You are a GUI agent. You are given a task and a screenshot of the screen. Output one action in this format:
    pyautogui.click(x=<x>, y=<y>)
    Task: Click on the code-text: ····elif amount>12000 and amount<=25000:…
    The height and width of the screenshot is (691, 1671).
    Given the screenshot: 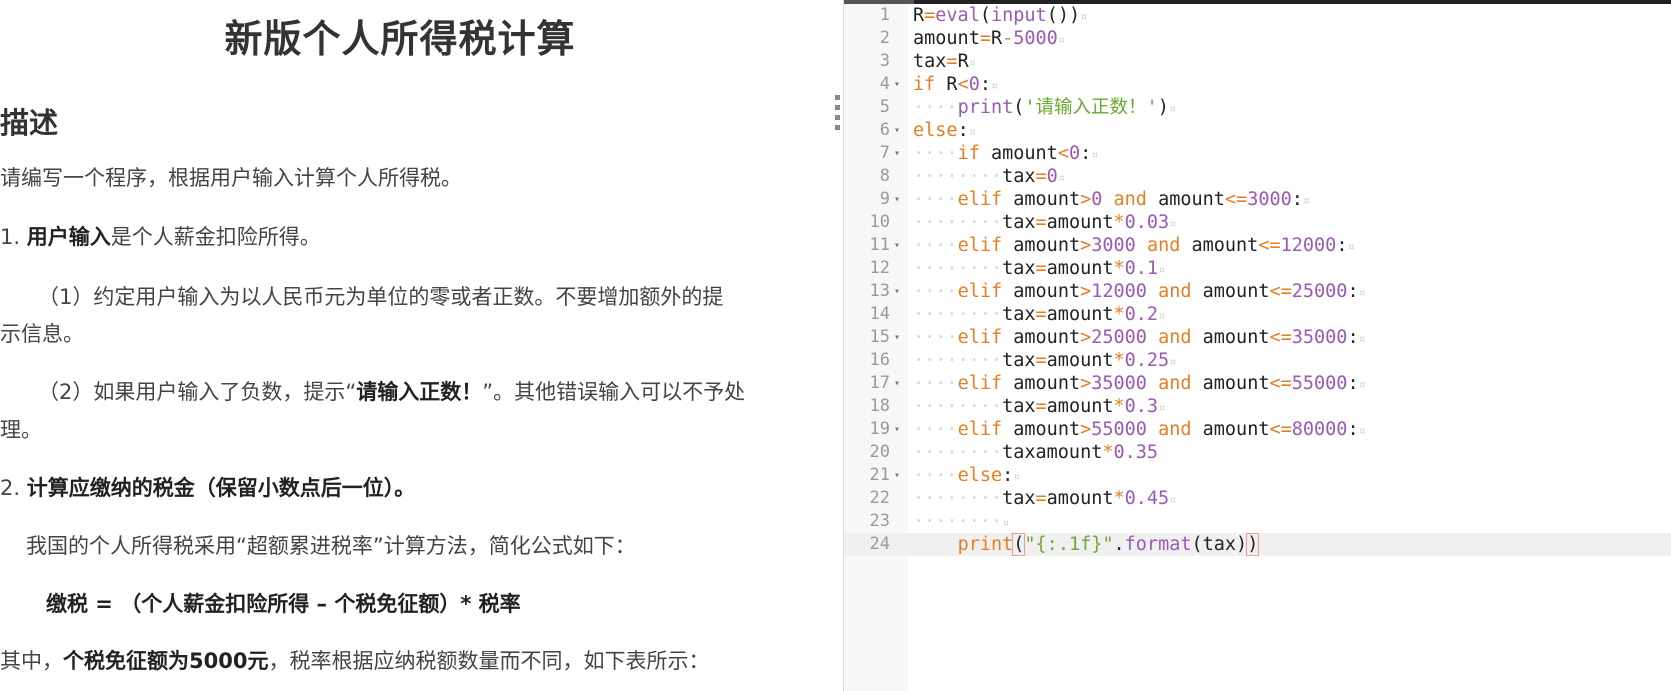 What is the action you would take?
    pyautogui.click(x=1139, y=292)
    